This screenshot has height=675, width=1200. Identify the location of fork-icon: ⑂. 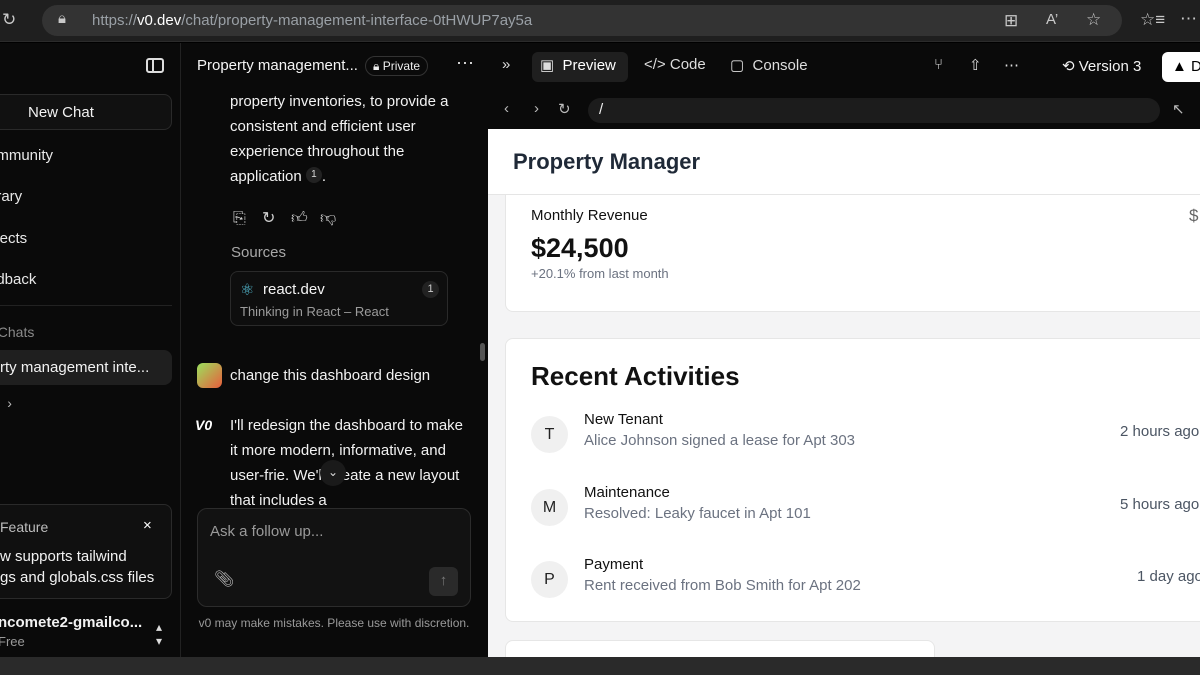
(938, 64).